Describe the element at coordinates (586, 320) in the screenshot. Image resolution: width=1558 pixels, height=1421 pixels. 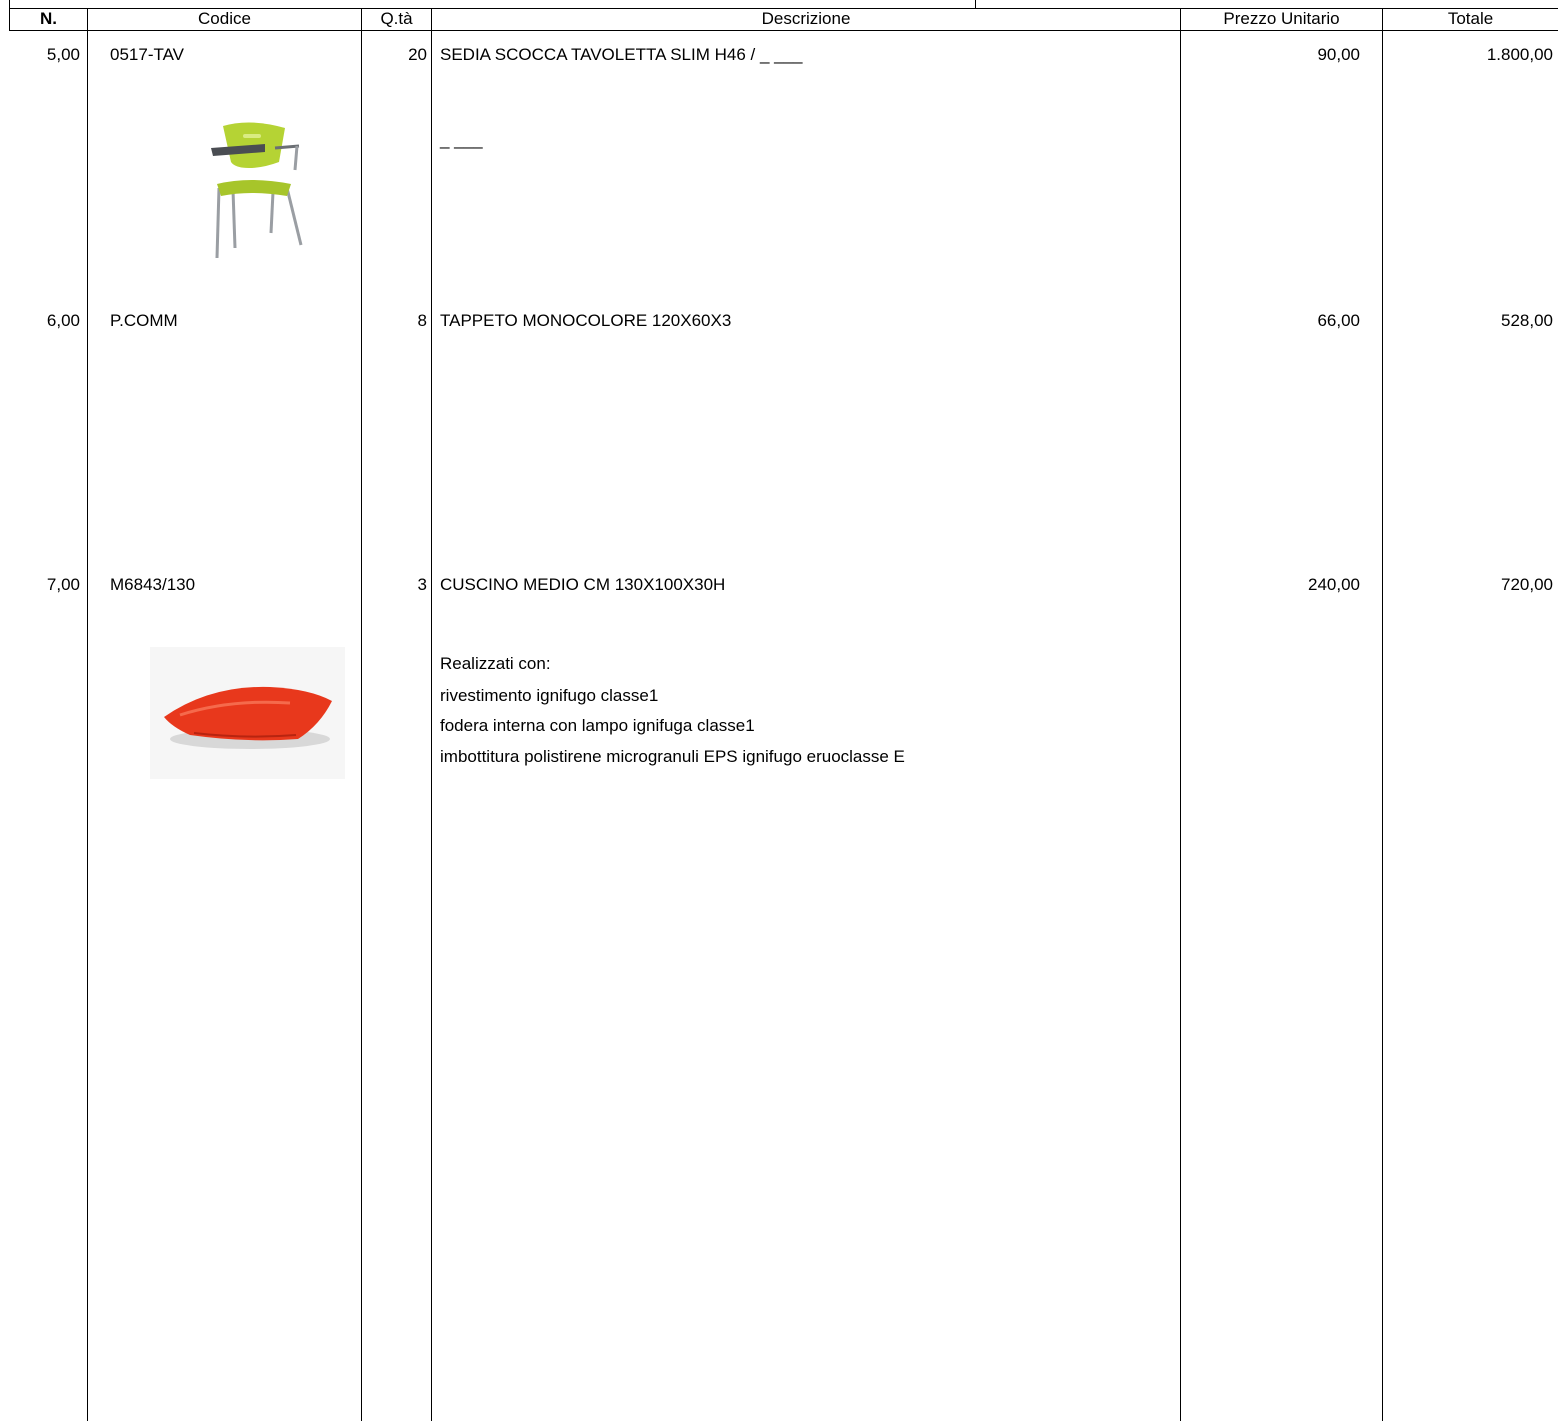
I see `row-6-descrizione: TAPPETO MONOCOLORE 120X60X3` at that location.